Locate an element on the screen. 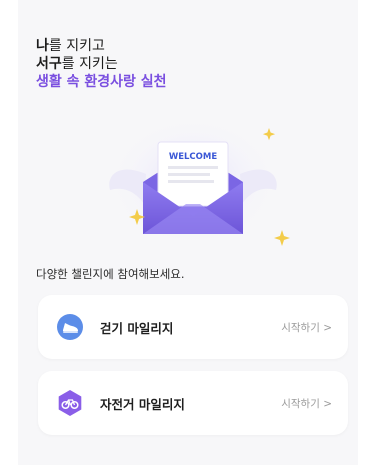 Image resolution: width=370 pixels, height=465 pixels. headline: 나를 지키고 서구를 지키는 생활 속 환경사랑 실천 is located at coordinates (101, 64).